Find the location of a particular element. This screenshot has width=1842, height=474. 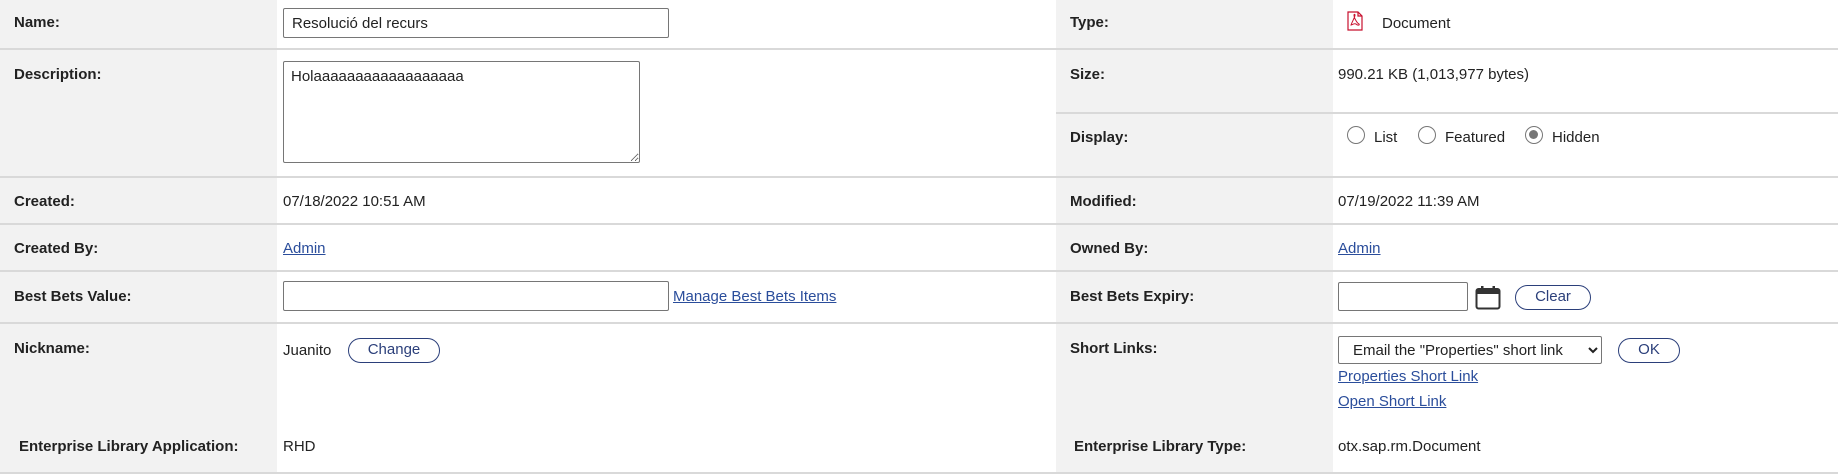

type-label: Type: is located at coordinates (1089, 22).